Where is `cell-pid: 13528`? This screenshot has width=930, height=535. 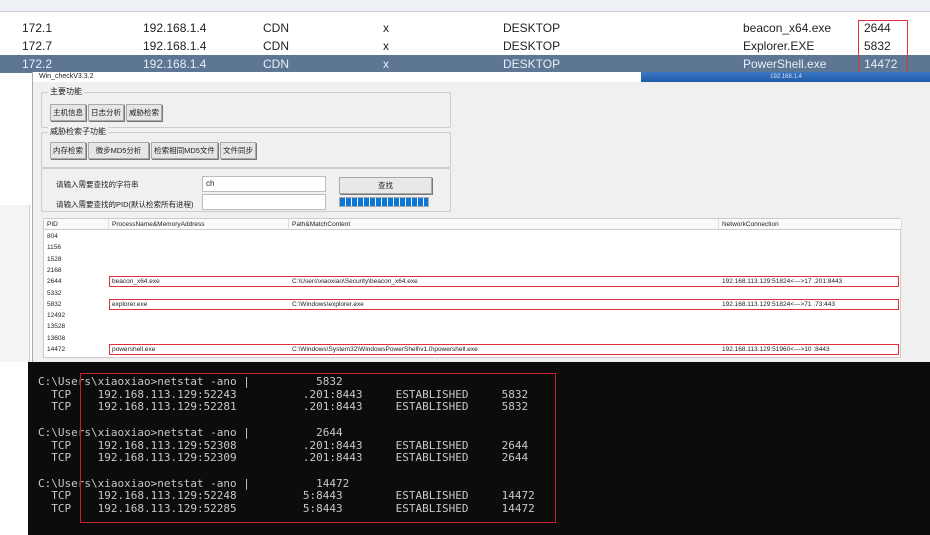
cell-pid: 13528 is located at coordinates (56, 327).